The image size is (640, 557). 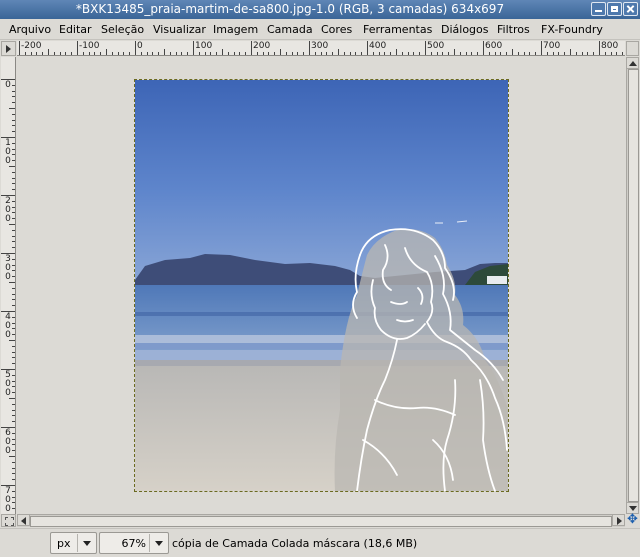 What do you see at coordinates (632, 520) in the screenshot?
I see `navigate-icon: ✥` at bounding box center [632, 520].